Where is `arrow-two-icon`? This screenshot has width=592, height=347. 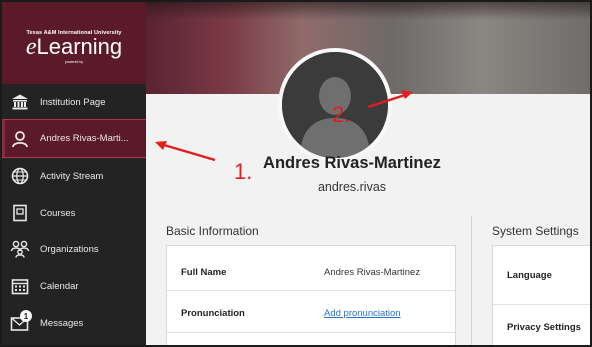 arrow-two-icon is located at coordinates (386, 101).